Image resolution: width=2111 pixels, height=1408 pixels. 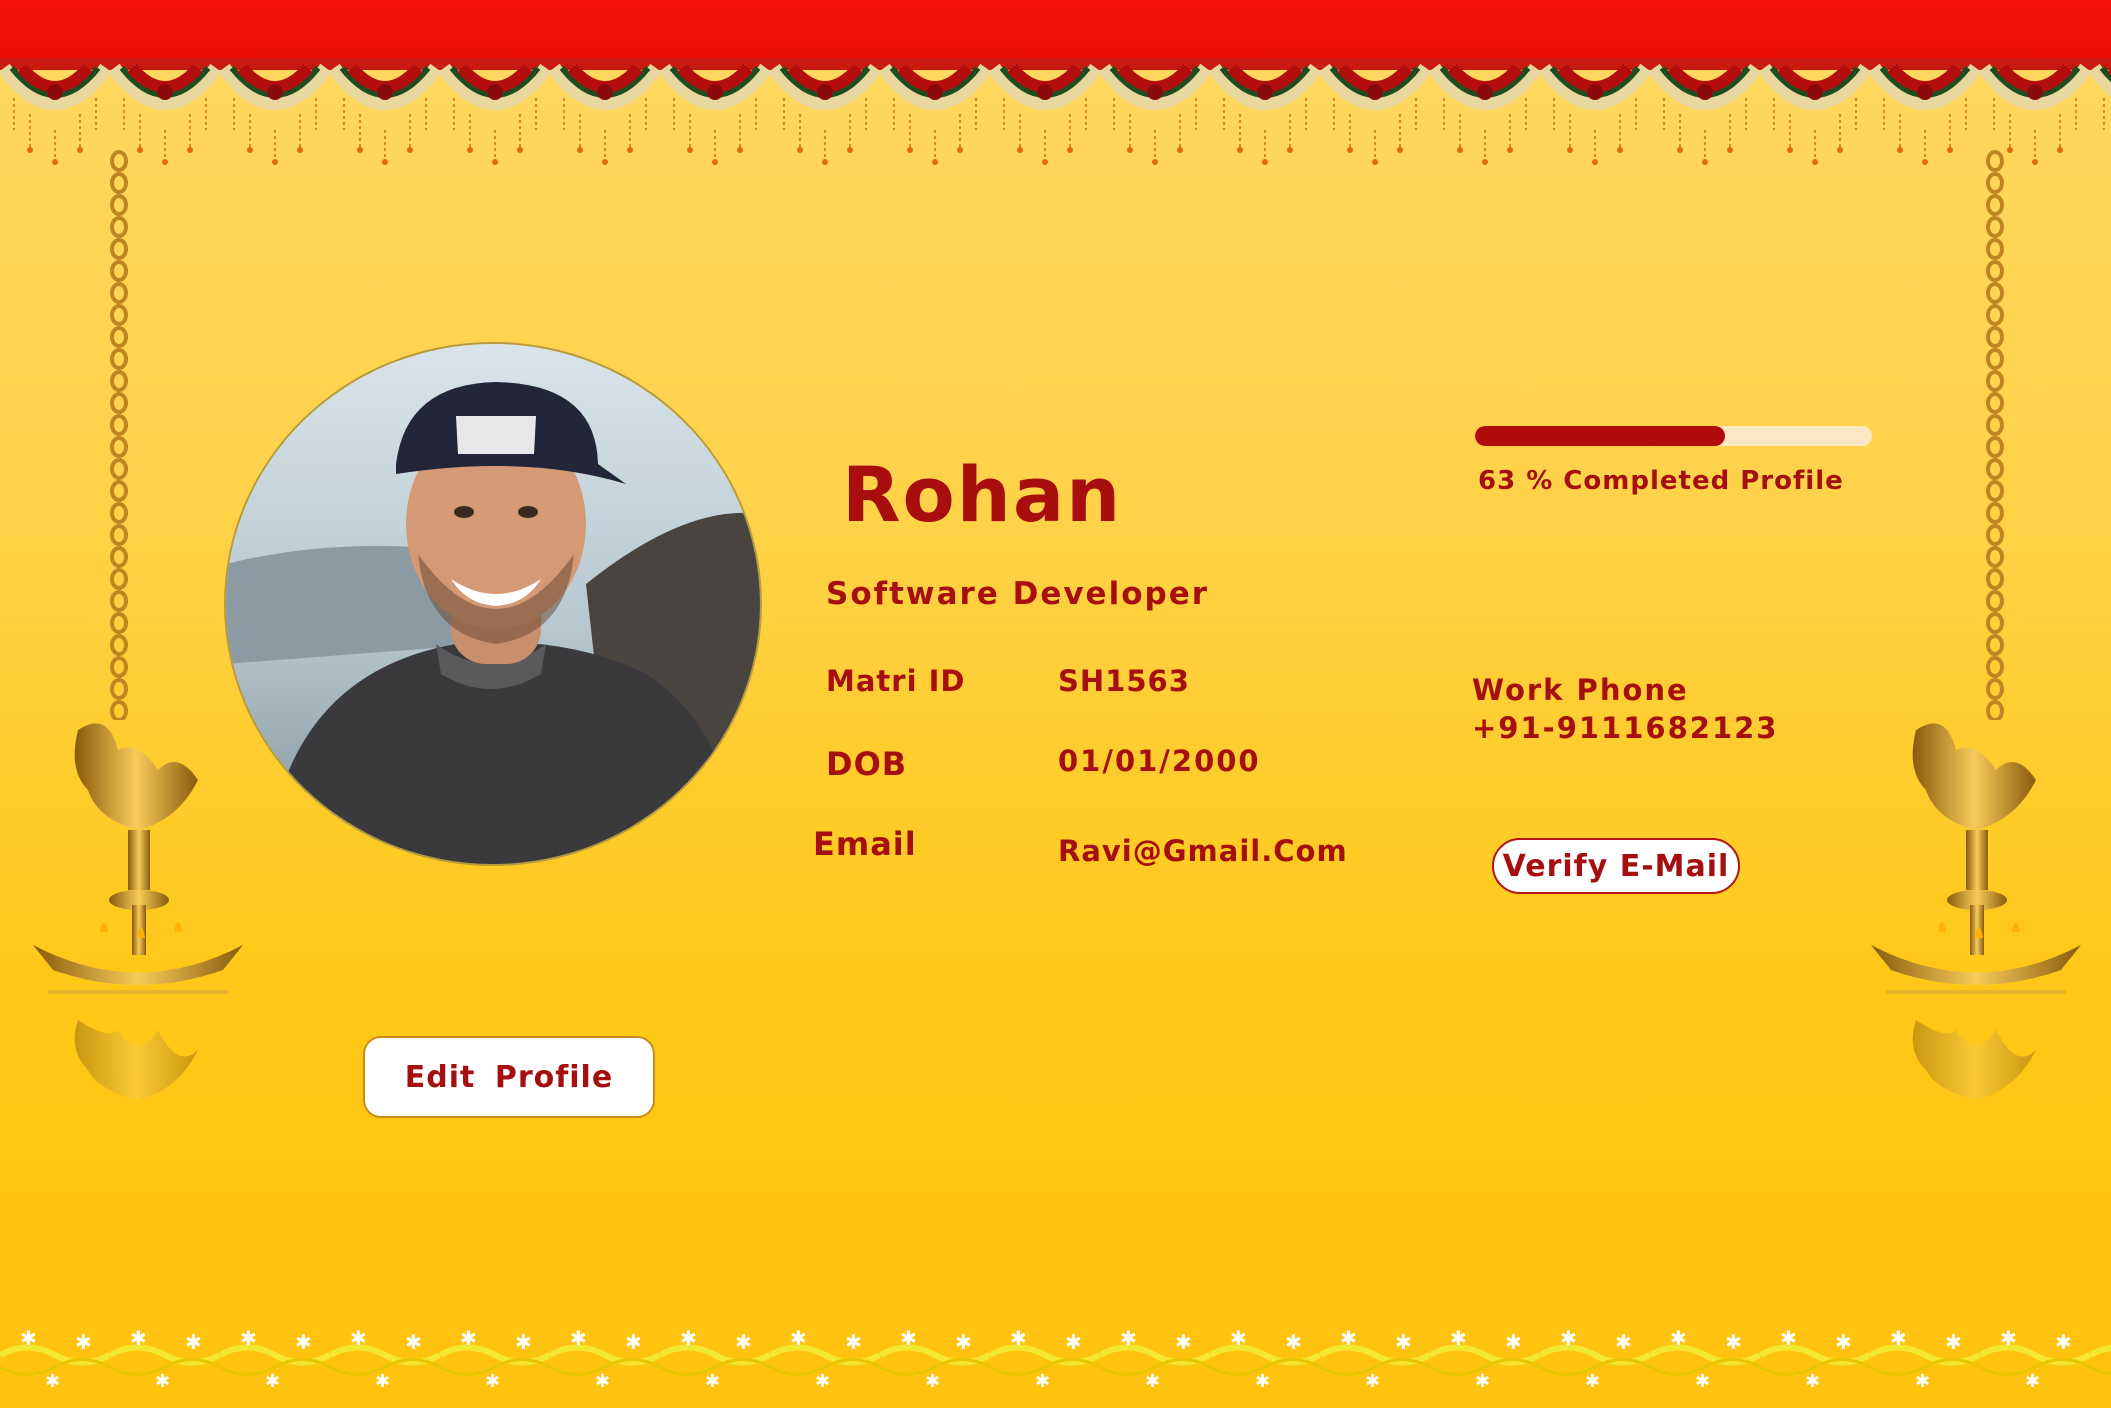 What do you see at coordinates (1018, 594) in the screenshot?
I see `occupation-text: Software Developer` at bounding box center [1018, 594].